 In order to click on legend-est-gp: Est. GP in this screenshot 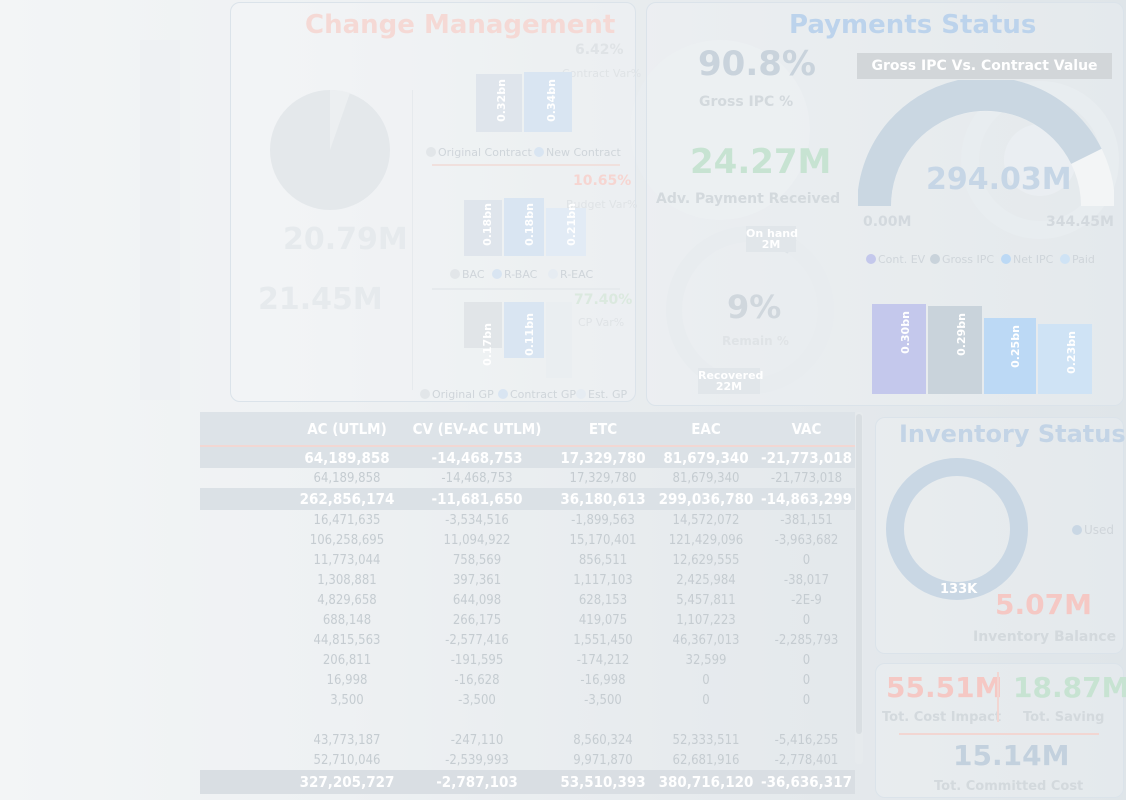, I will do `click(601, 394)`.